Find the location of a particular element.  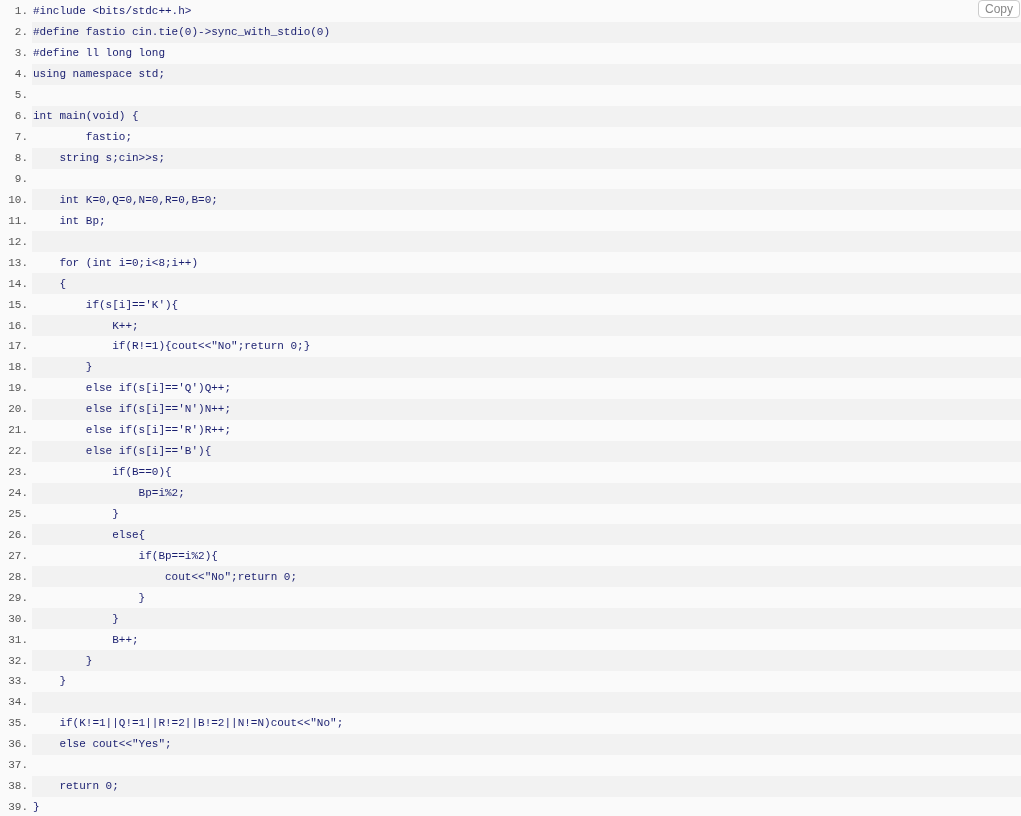

code-line: for (int i=0;i<8;i++) is located at coordinates (128, 262).